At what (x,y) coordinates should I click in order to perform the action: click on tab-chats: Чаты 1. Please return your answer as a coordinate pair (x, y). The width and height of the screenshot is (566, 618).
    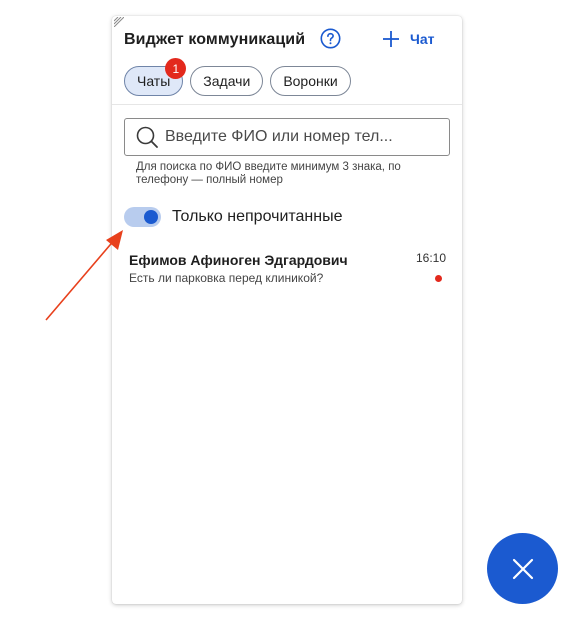
    Looking at the image, I should click on (155, 77).